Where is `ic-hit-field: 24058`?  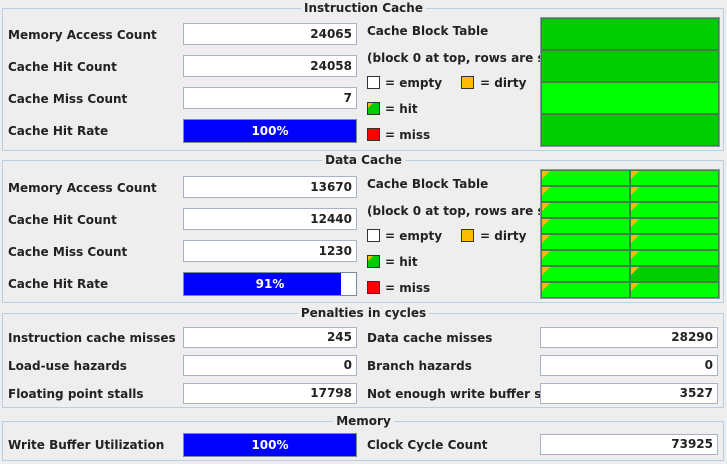
ic-hit-field: 24058 is located at coordinates (270, 66).